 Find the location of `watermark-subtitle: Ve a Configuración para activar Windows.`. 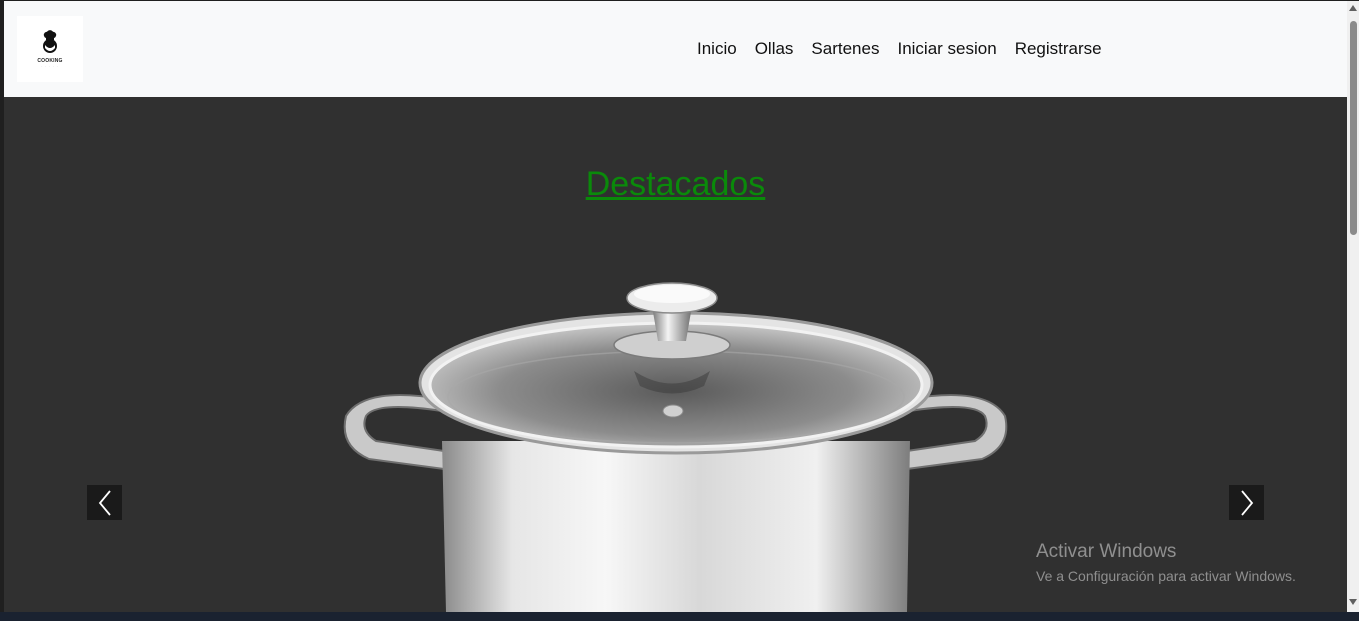

watermark-subtitle: Ve a Configuración para activar Windows. is located at coordinates (1166, 576).